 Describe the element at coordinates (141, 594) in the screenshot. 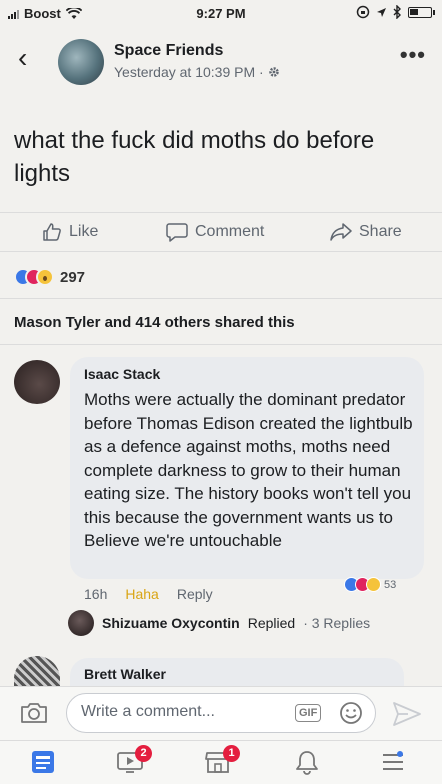

I see `comment-haha-button: Haha` at that location.